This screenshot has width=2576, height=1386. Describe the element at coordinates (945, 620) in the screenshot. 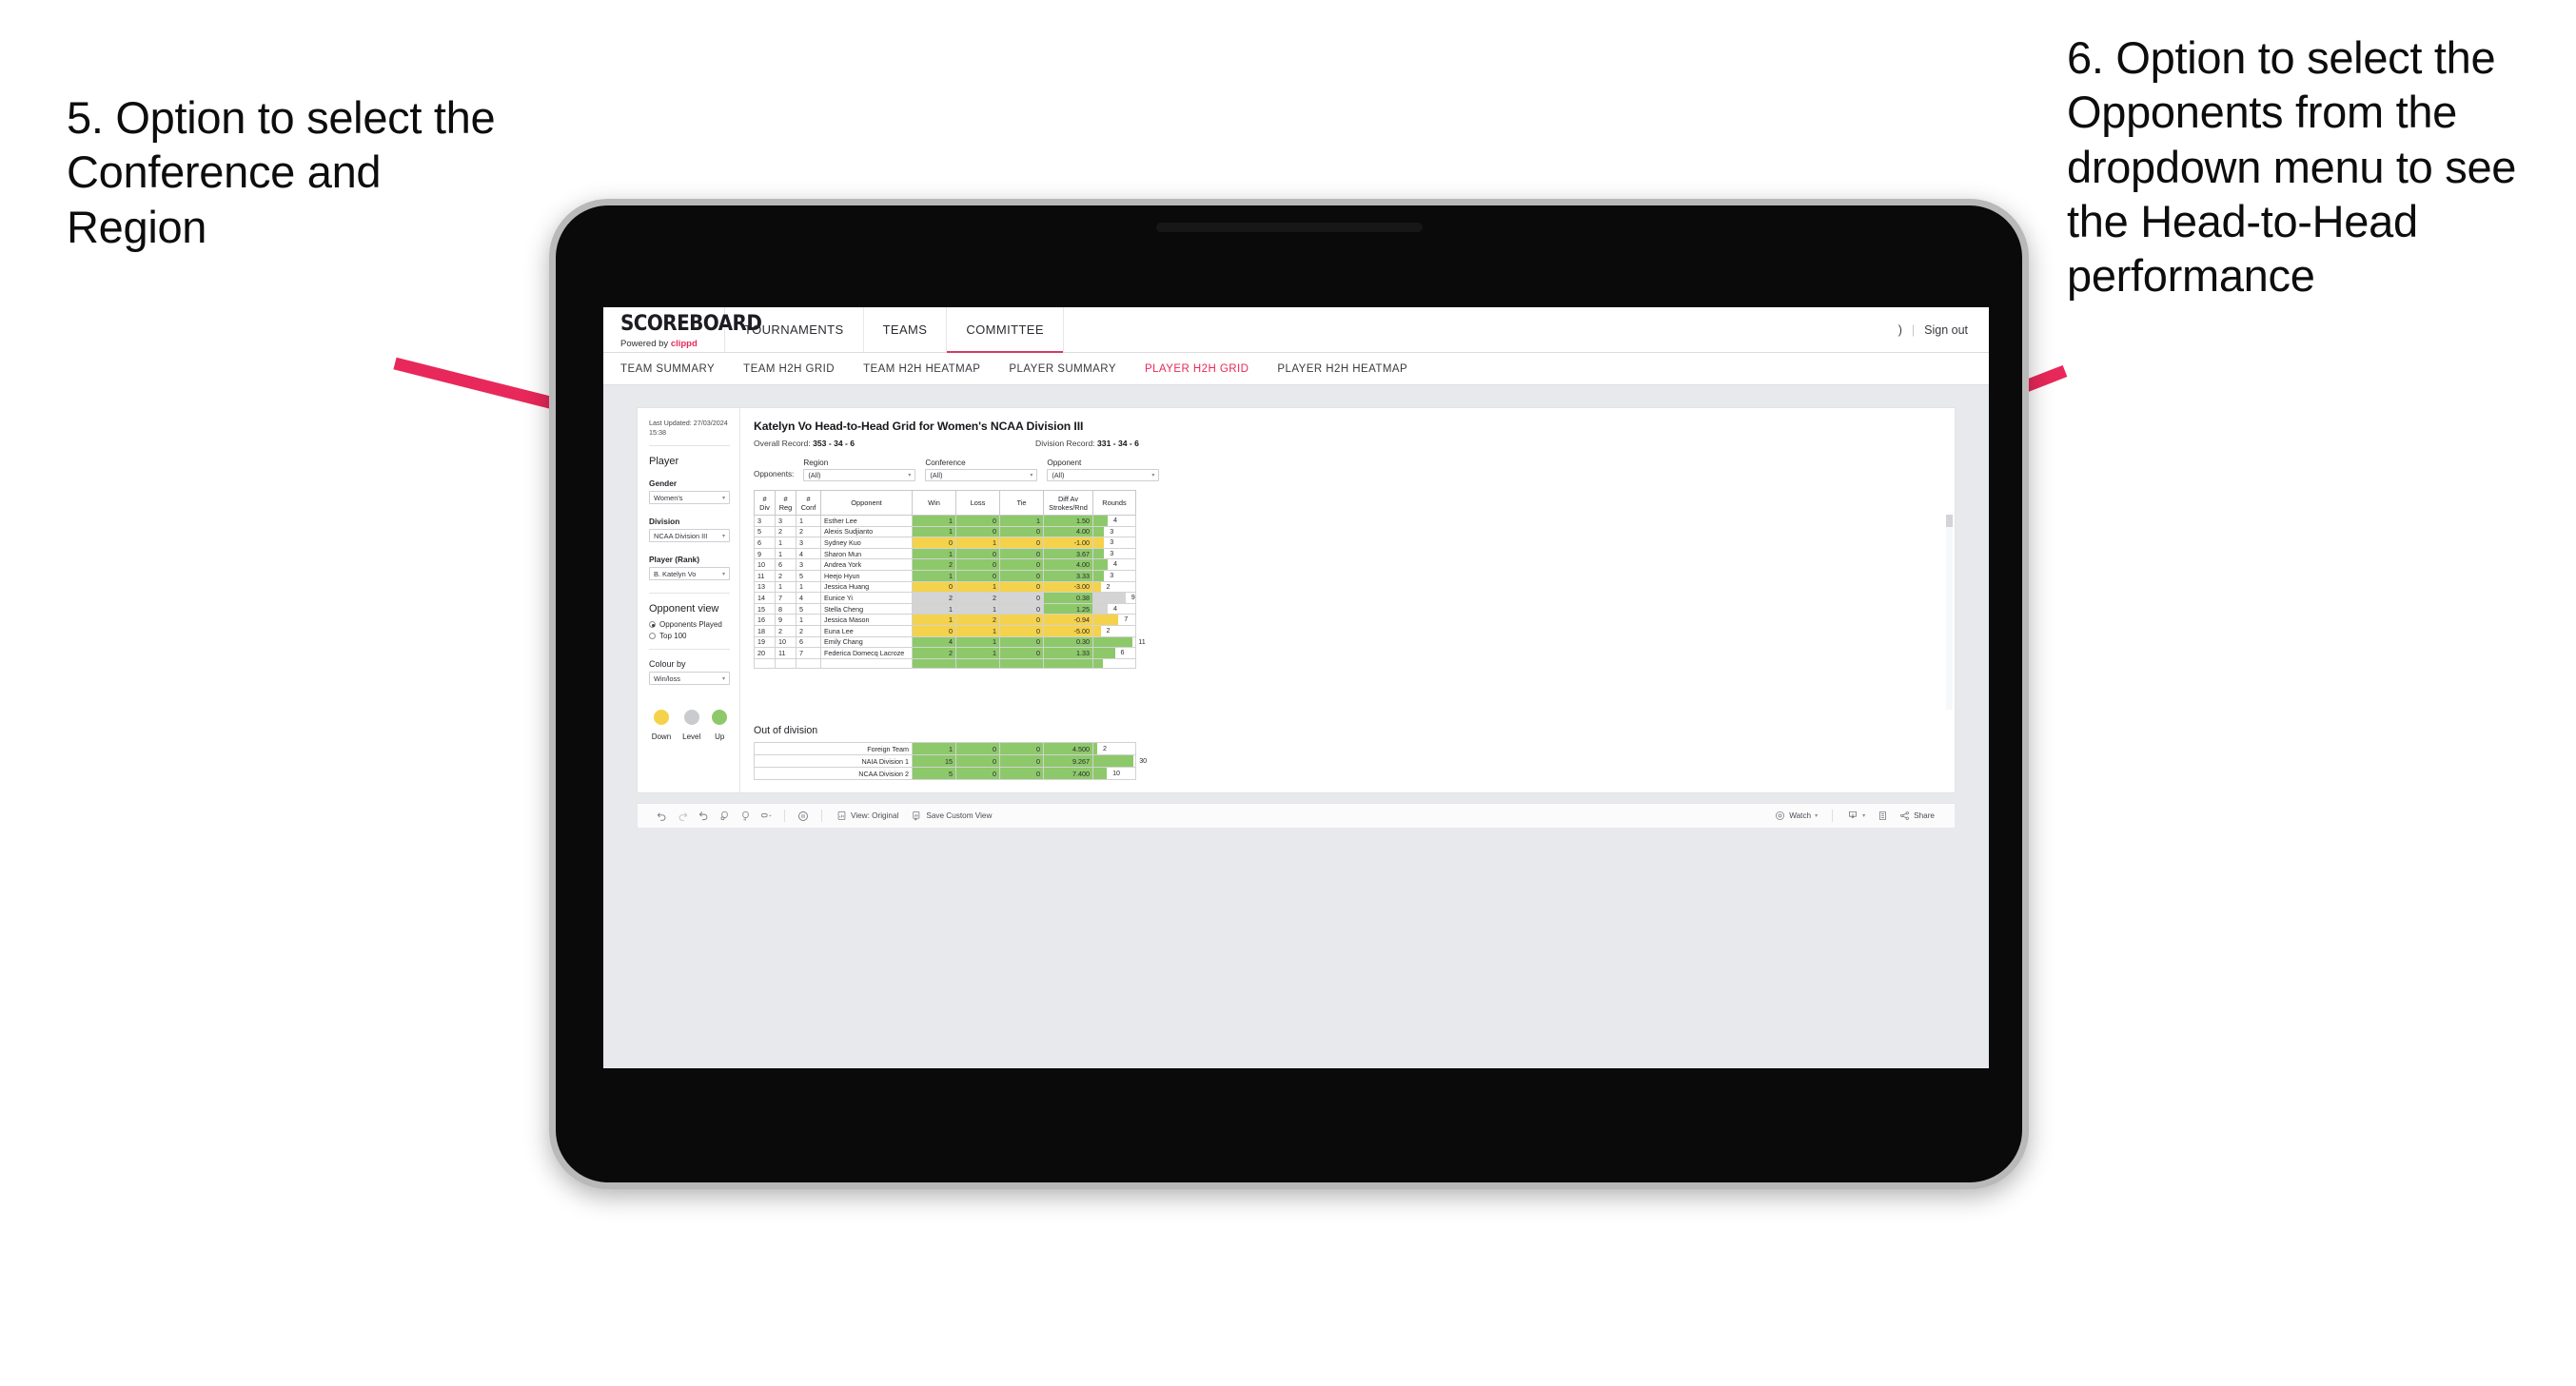

I see `table-row: 16 9 1 Jessica Mason 1 2 0 -0.94 7` at that location.